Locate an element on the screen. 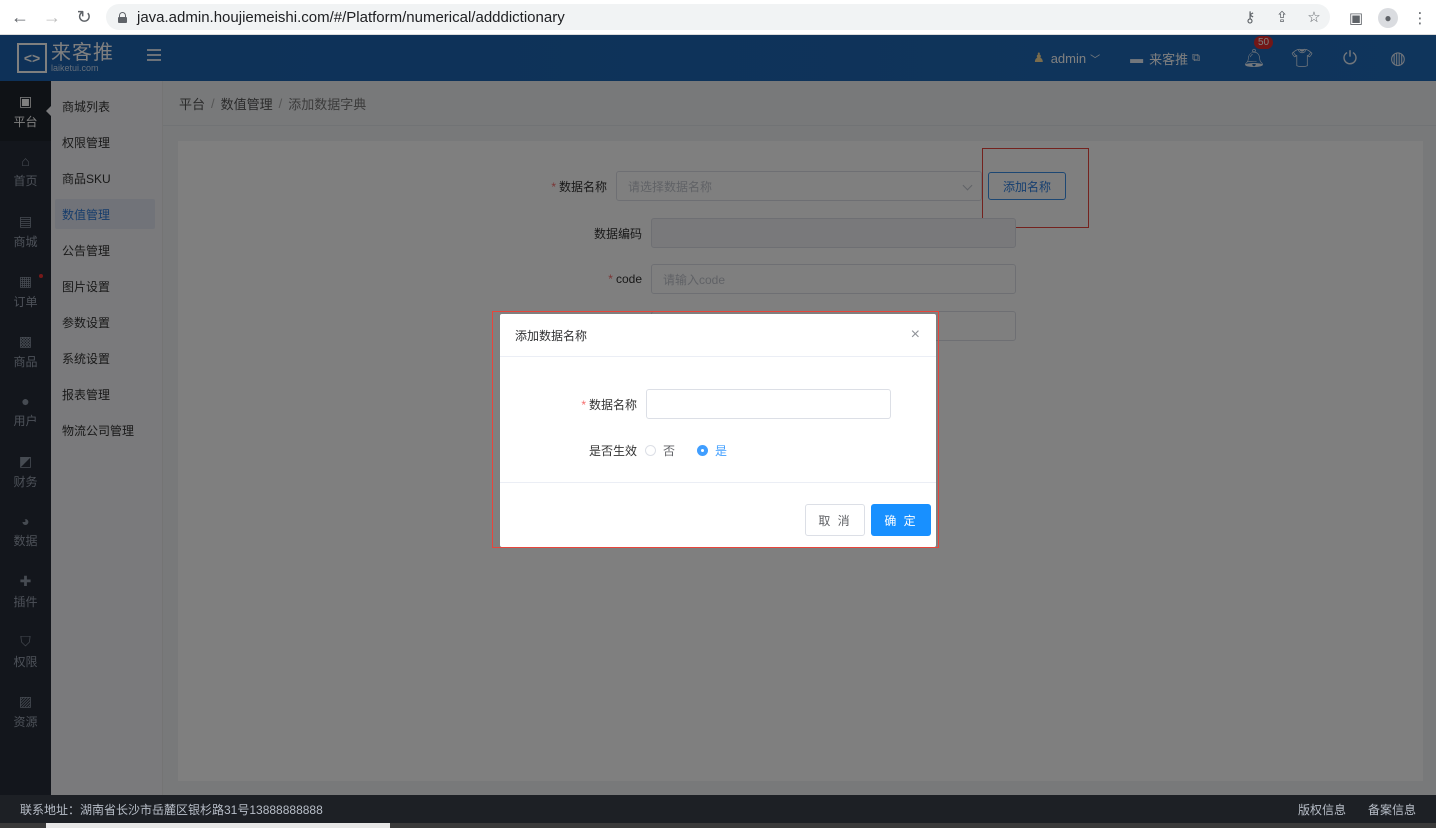  add-name-dialog: 添加数据名称 × * 数据名称 是否生效 否 是 取 消 确 定 is located at coordinates (718, 430).